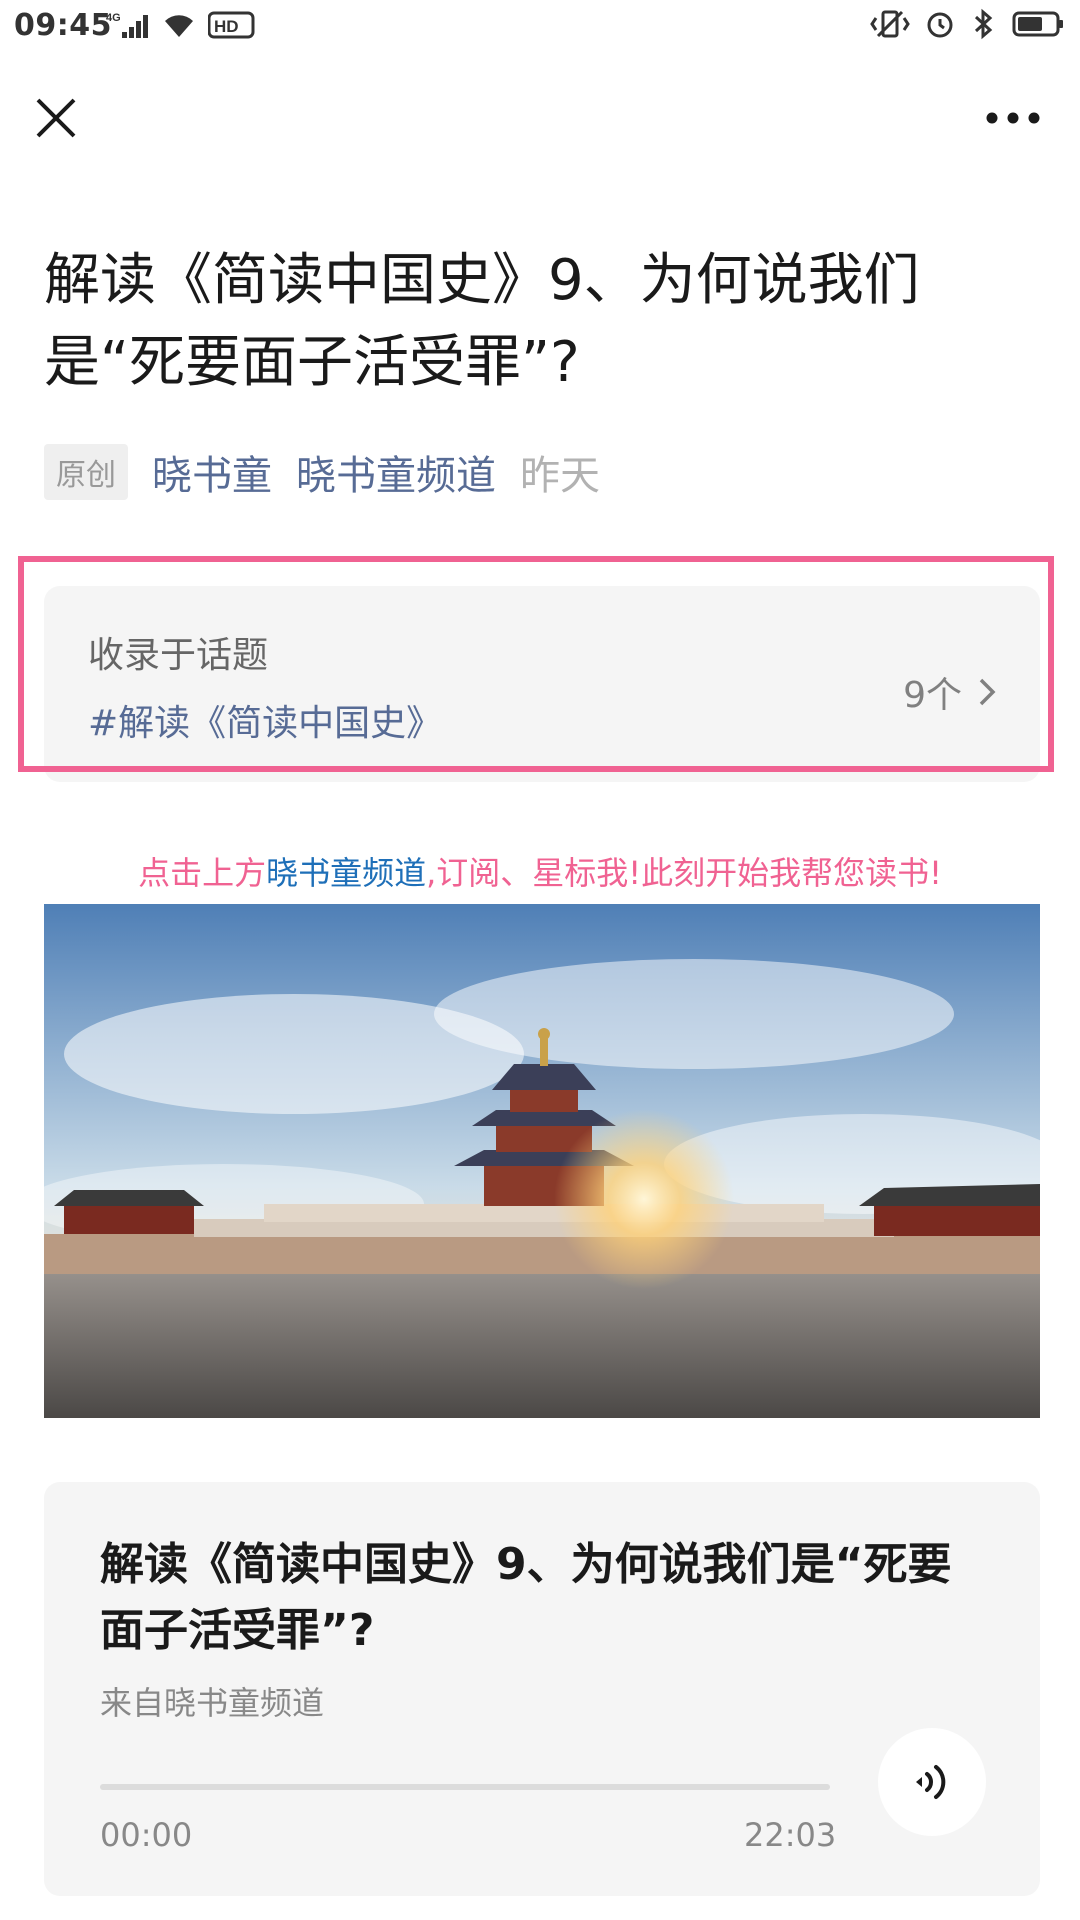 The width and height of the screenshot is (1080, 1920). I want to click on promo-line: 点击上方晓书童频道,订阅、星标我!此刻开始我帮您读书!, so click(540, 871).